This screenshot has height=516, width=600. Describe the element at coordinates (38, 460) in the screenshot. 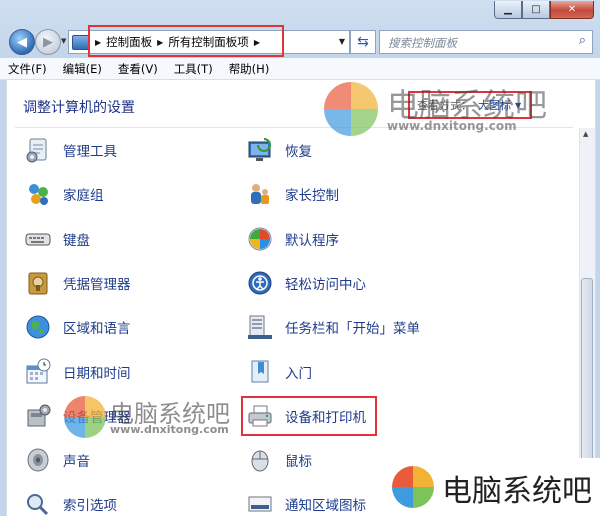

I see `sound-icon` at that location.